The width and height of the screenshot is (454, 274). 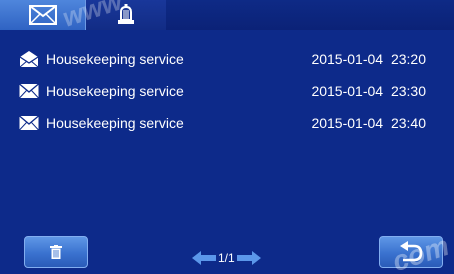 I want to click on message-time: 2015-01-04 23:30, so click(x=368, y=91).